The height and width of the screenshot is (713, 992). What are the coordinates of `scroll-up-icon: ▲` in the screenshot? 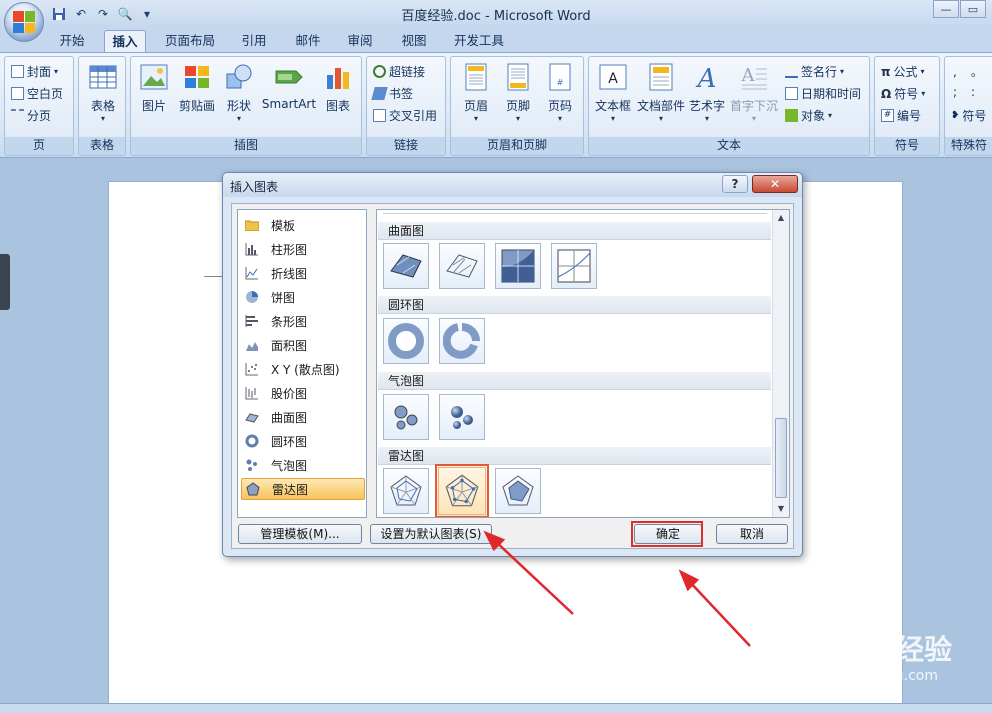 It's located at (781, 218).